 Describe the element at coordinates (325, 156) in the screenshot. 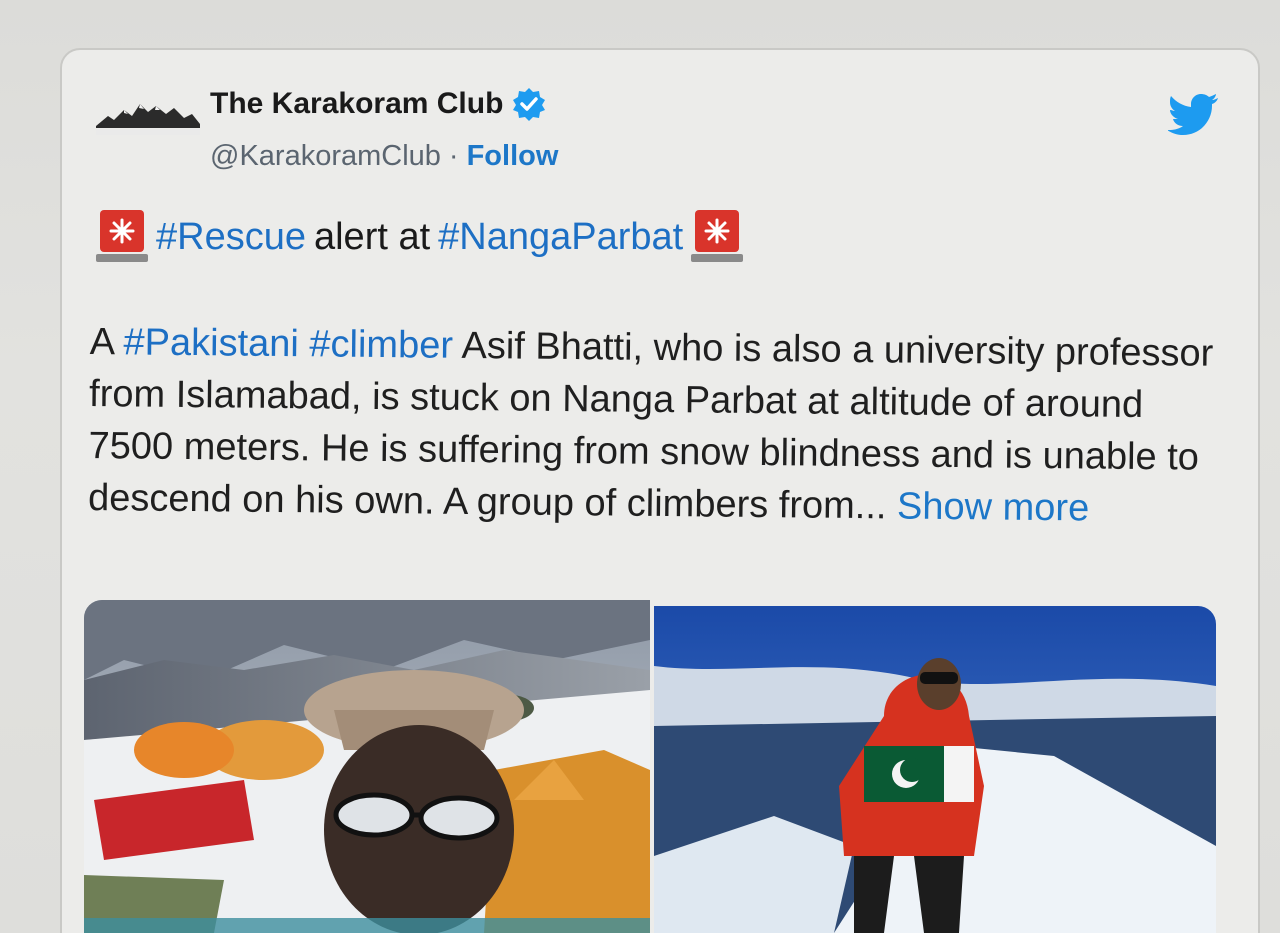

I see `author-handle: @KarakoramClub` at that location.